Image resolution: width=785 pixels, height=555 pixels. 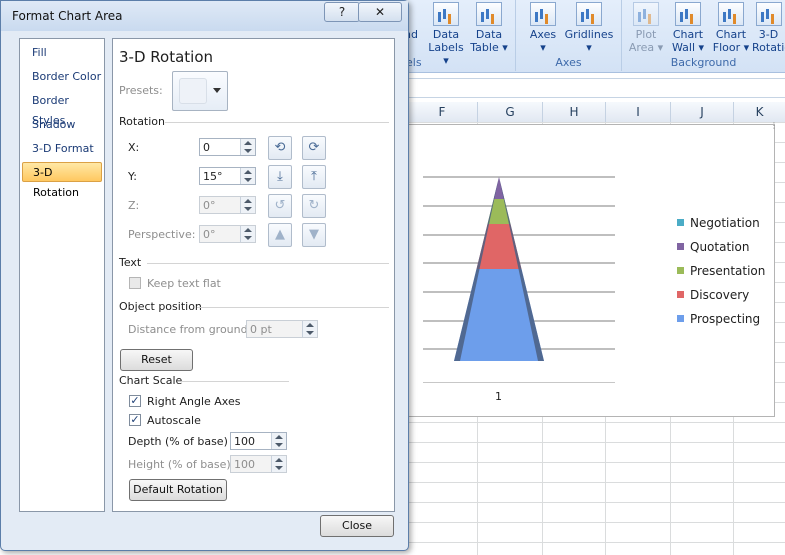 I want to click on tilt-up-icon: ⤒, so click(x=314, y=176).